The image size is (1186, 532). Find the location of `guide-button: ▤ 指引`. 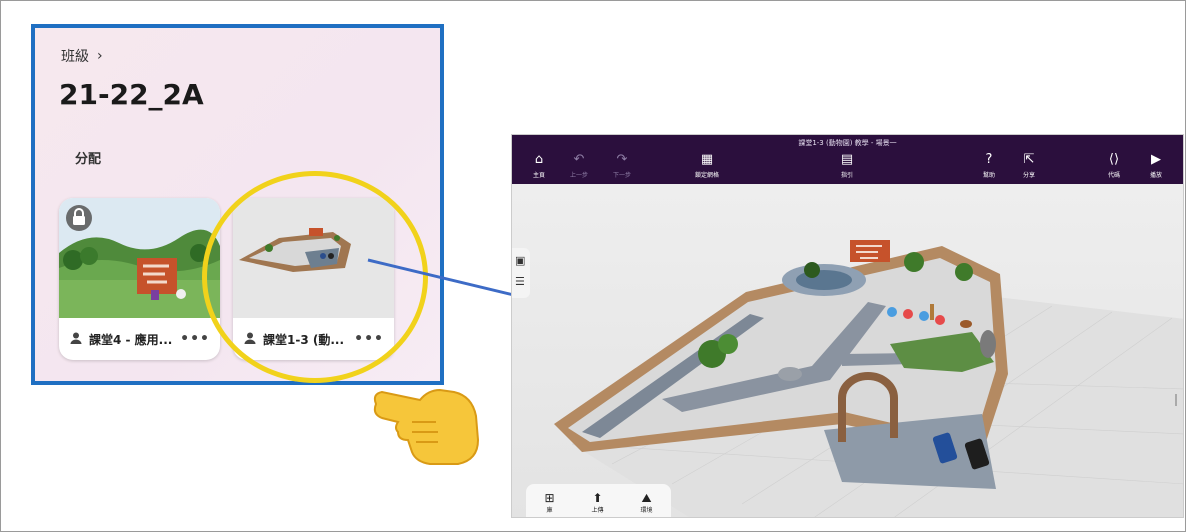

guide-button: ▤ 指引 is located at coordinates (847, 165).